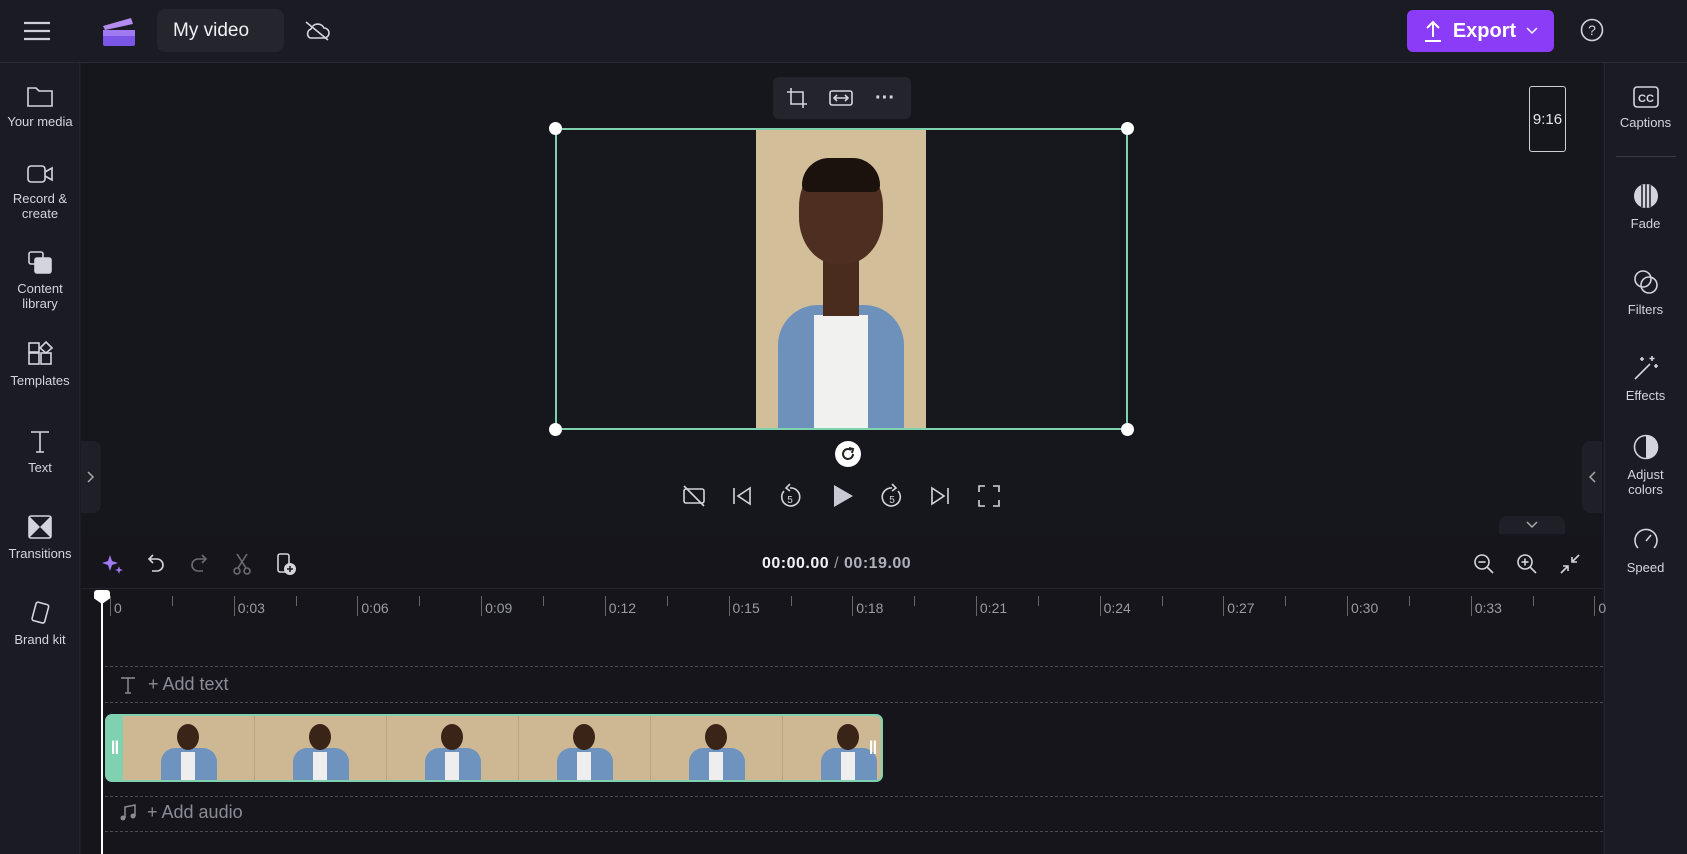 This screenshot has width=1687, height=854. Describe the element at coordinates (317, 31) in the screenshot. I see `cloud-off-icon` at that location.